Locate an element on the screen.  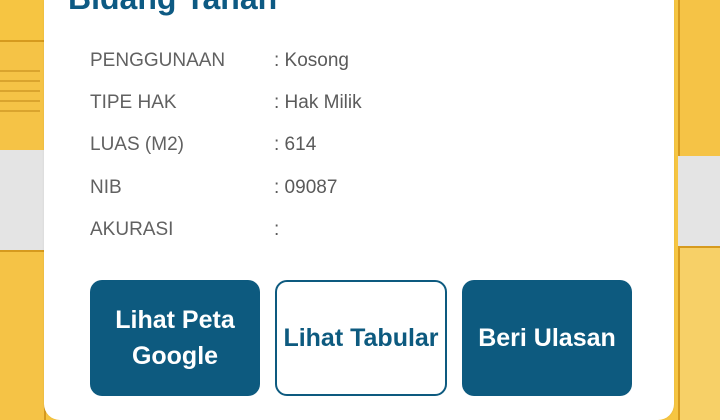
detail-value: : Hak Milik is located at coordinates (318, 103).